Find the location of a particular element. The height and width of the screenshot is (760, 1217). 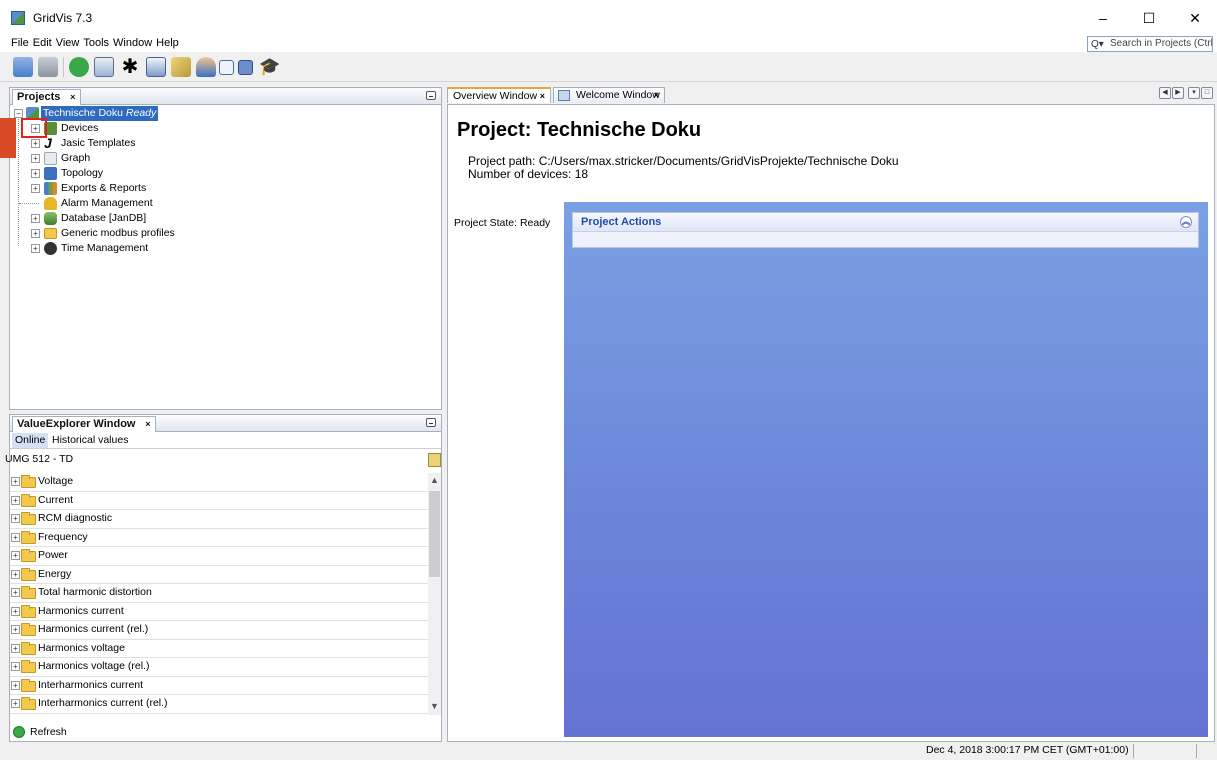

menu-window: Window is located at coordinates (132, 43).